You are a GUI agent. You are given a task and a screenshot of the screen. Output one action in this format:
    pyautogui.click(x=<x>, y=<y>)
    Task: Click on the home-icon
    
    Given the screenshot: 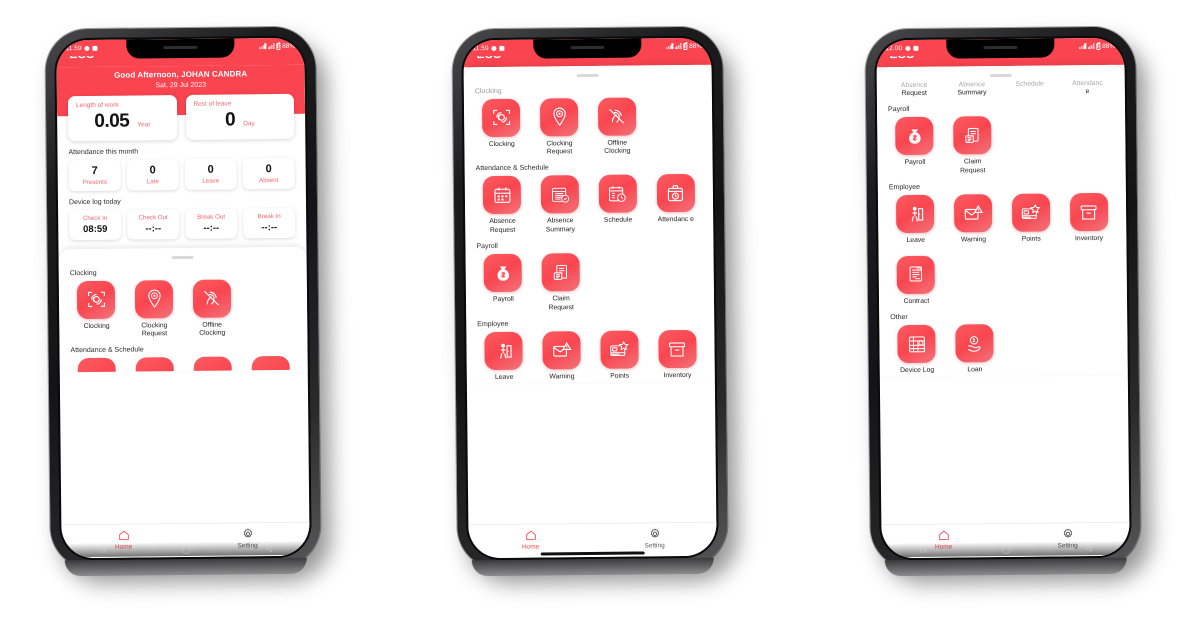 What is the action you would take?
    pyautogui.click(x=123, y=535)
    